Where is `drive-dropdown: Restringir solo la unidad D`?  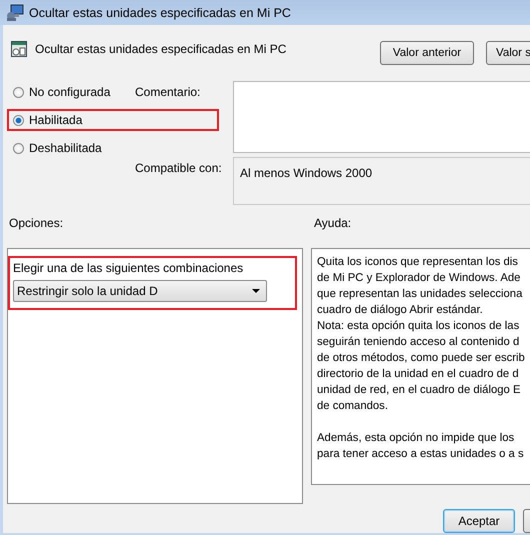
drive-dropdown: Restringir solo la unidad D is located at coordinates (140, 291).